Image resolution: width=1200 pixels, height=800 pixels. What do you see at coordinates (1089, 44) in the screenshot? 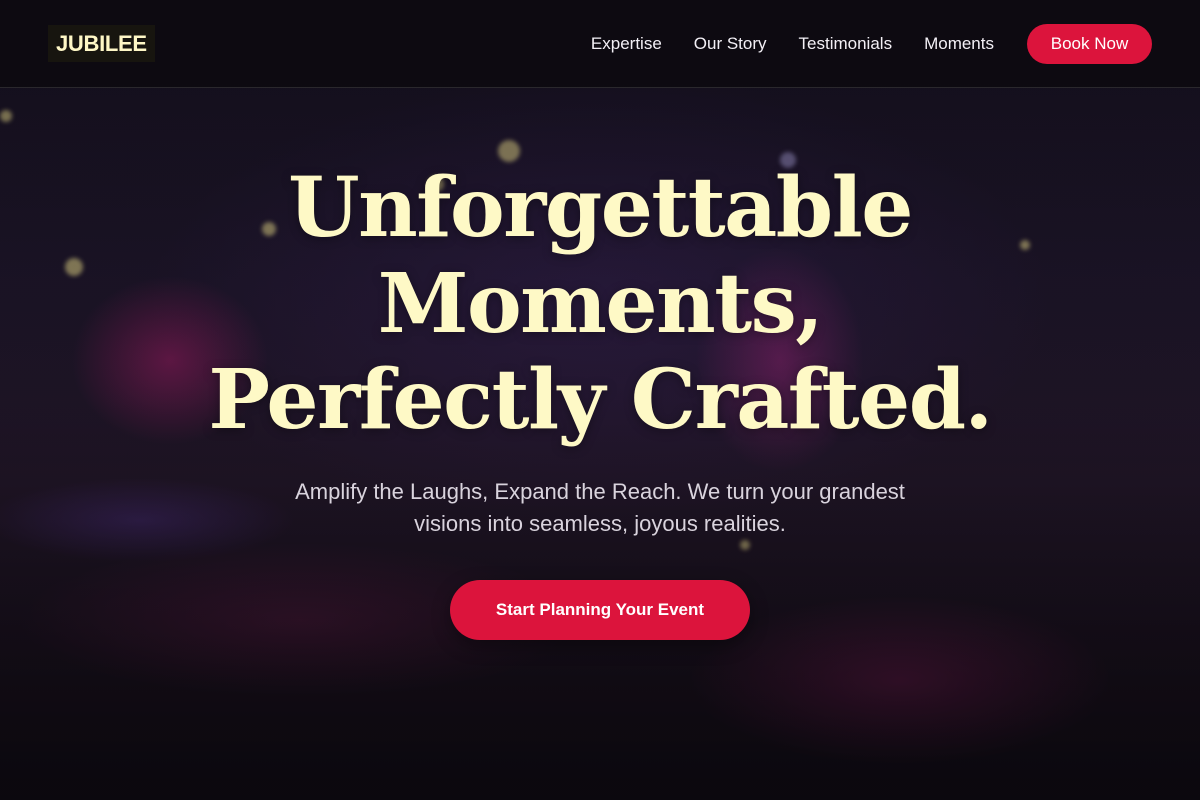
I see `book-now-button: Book Now` at bounding box center [1089, 44].